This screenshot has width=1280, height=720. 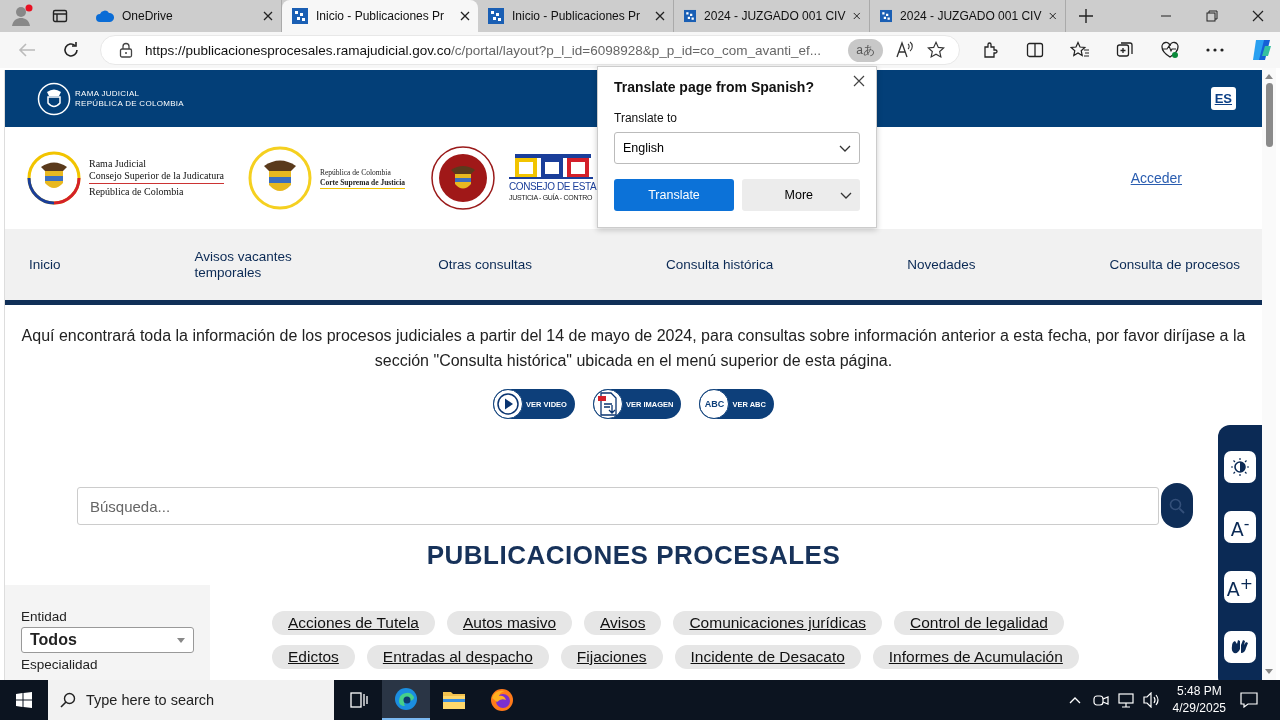 What do you see at coordinates (1269, 76) in the screenshot?
I see `scroll-up-icon` at bounding box center [1269, 76].